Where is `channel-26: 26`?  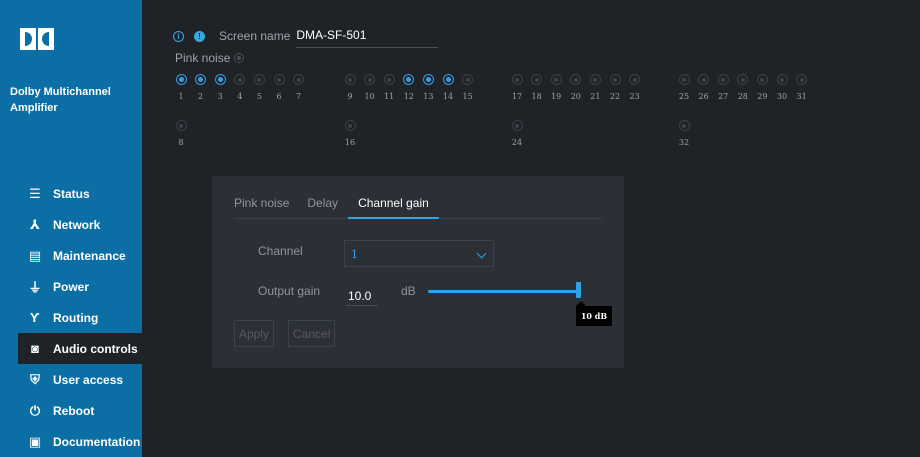 channel-26: 26 is located at coordinates (704, 87).